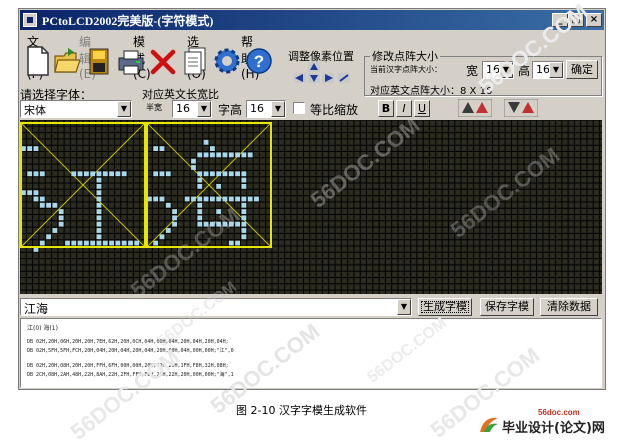  Describe the element at coordinates (300, 78) in the screenshot. I see `arrow-left-icon` at that location.